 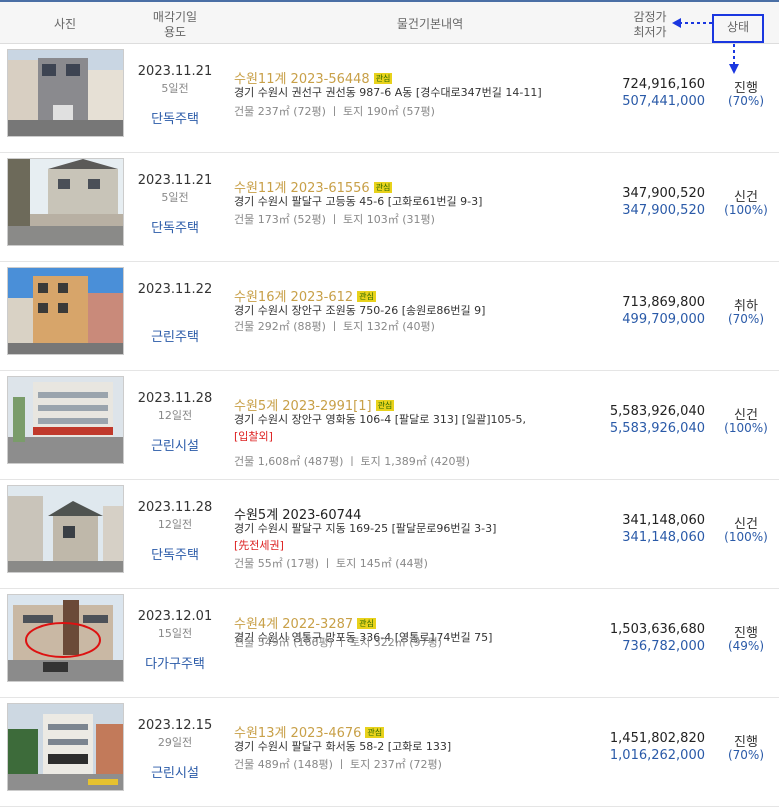 I want to click on property-area: 건물 549㎡ (166평) ㅣ 토지 322㎡ (97평), so click(x=338, y=642).